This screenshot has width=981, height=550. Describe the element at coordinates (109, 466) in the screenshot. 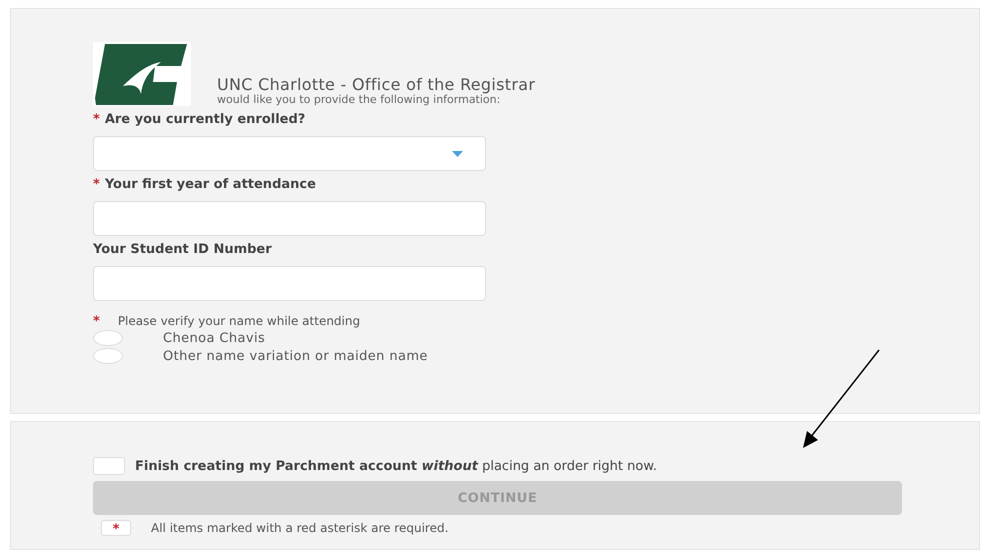

I see `account-checkbox` at that location.